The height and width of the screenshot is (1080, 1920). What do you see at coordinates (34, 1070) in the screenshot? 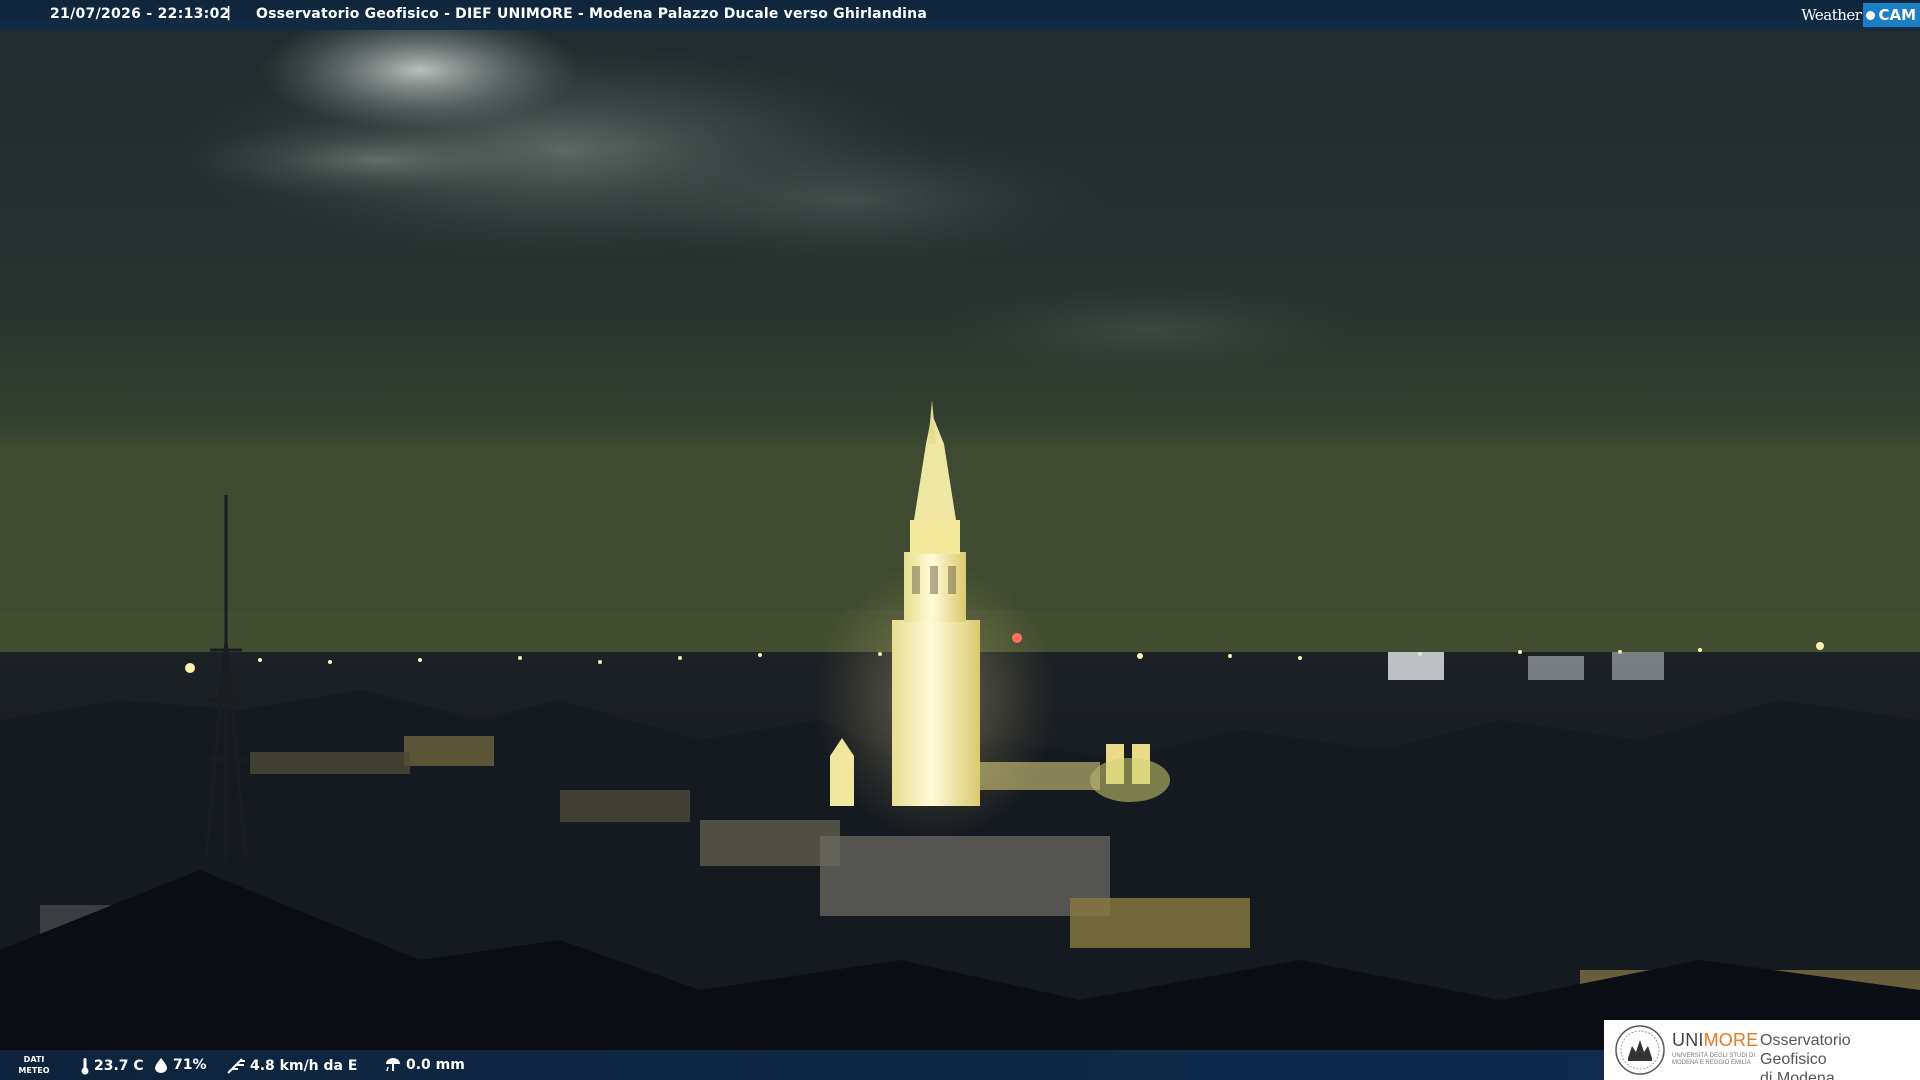
I see `dati-meteo-line2: METEO` at bounding box center [34, 1070].